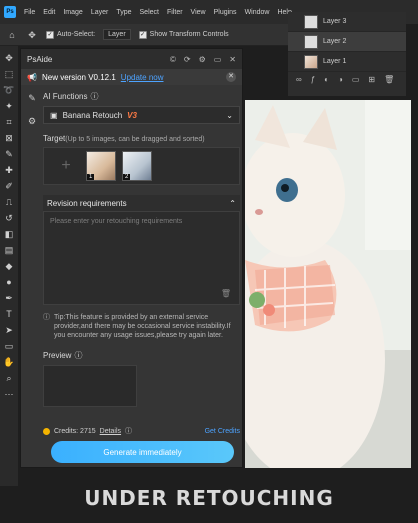 This screenshot has height=523, width=418. I want to click on credits-bar: Credits: 2715 Details ⓘ Get Credits, so click(141, 431).